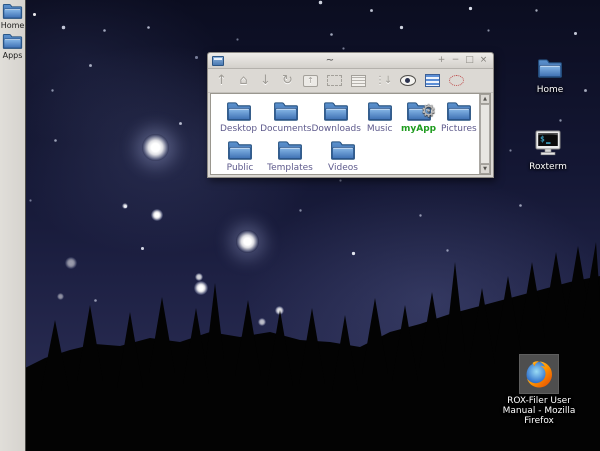  I want to click on refresh-icon: ↻, so click(287, 80).